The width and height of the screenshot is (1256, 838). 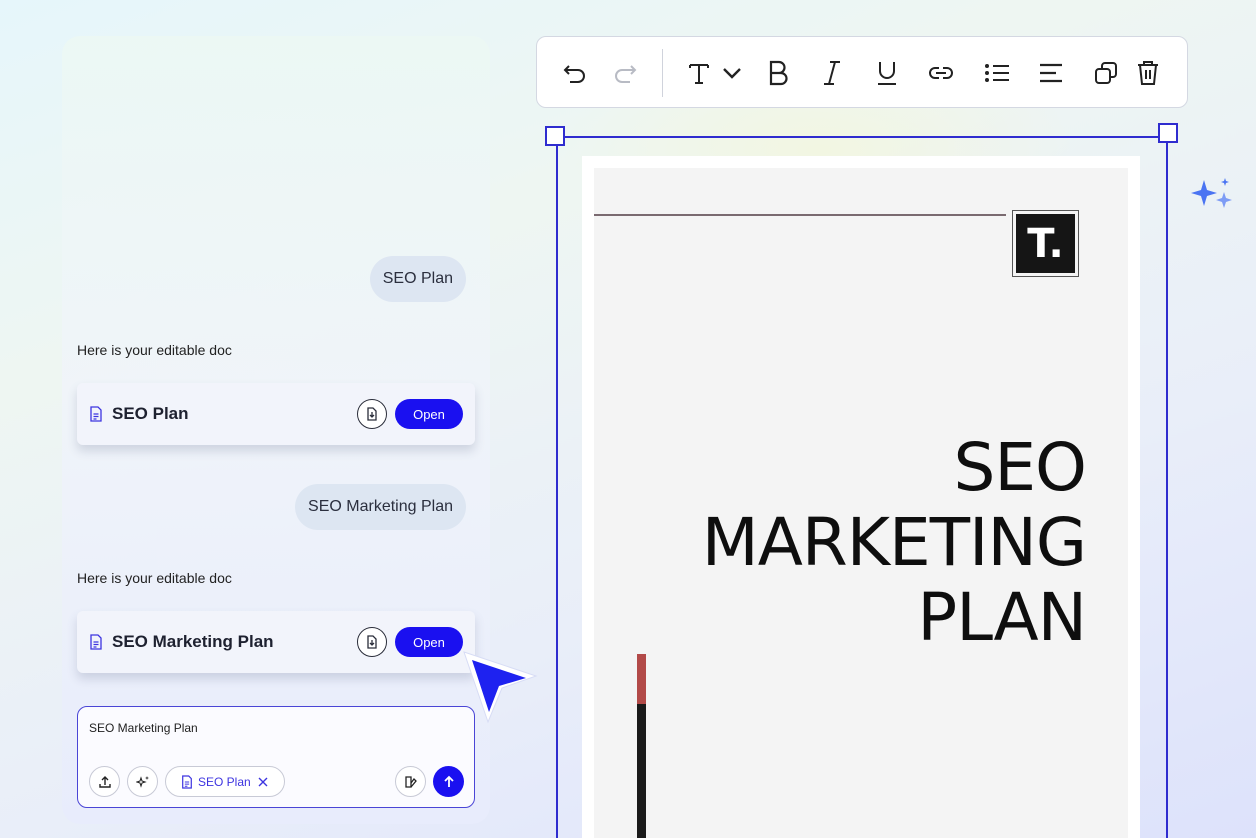 I want to click on document-title: SEO MARKETING PLAN, so click(x=894, y=542).